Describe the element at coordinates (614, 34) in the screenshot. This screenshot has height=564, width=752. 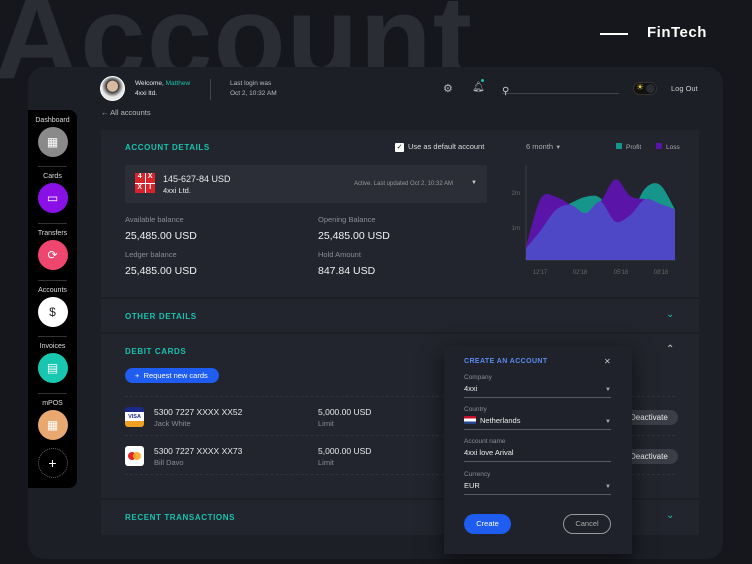
I see `brand-divider` at that location.